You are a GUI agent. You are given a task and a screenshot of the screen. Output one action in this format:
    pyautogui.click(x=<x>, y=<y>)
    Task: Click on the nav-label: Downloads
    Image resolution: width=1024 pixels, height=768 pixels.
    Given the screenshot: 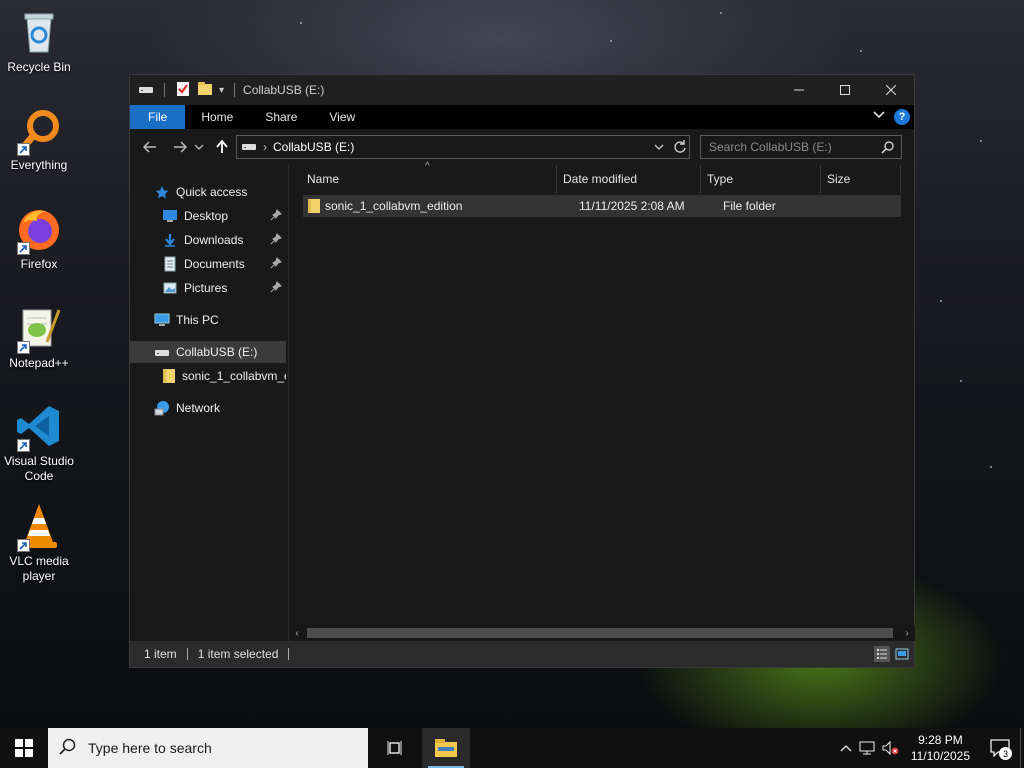 What is the action you would take?
    pyautogui.click(x=214, y=240)
    